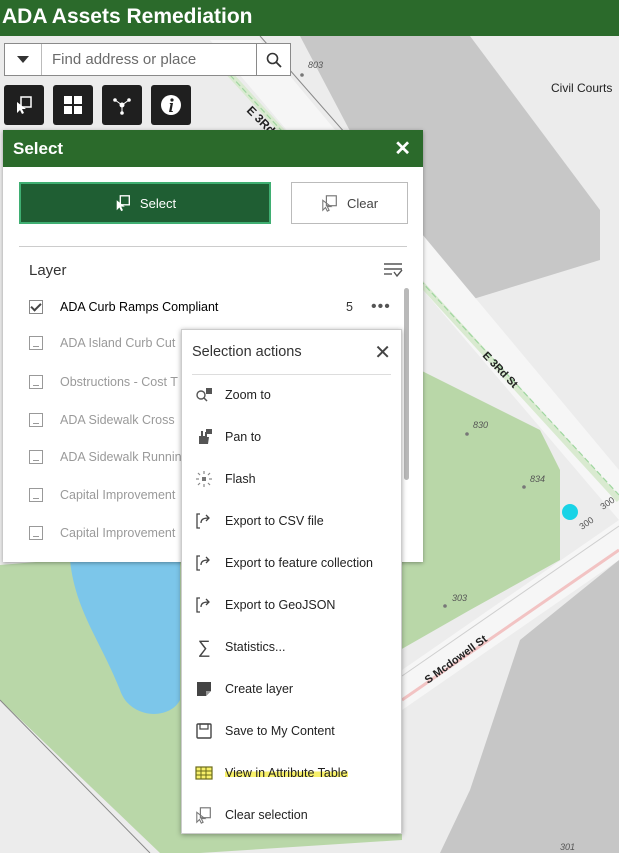 The width and height of the screenshot is (619, 853). I want to click on selection-actions-header: Selection actions ✕, so click(291, 352).